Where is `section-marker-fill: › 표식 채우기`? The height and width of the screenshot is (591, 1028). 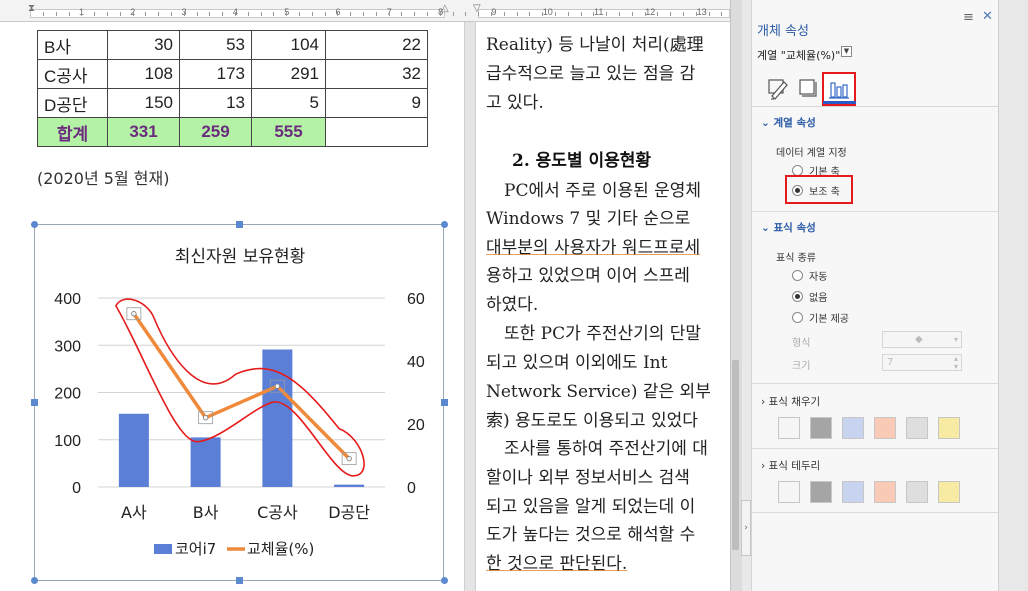
section-marker-fill: › 표식 채우기 is located at coordinates (790, 401).